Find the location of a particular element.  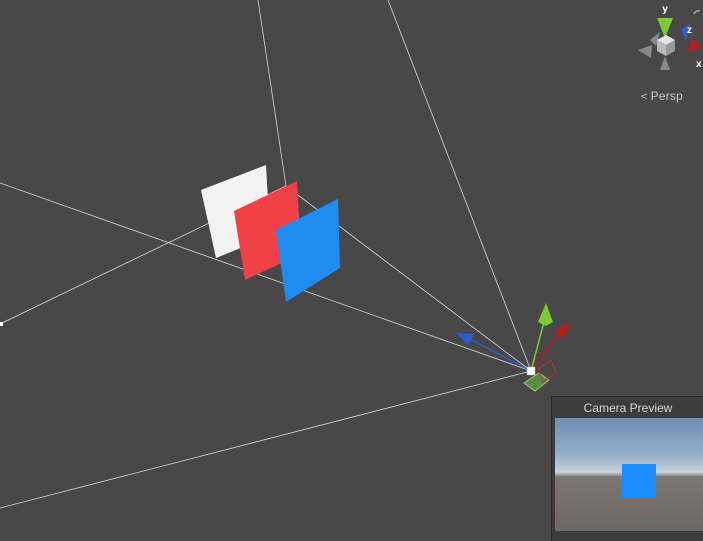

xz-plane-handle is located at coordinates (536, 382).